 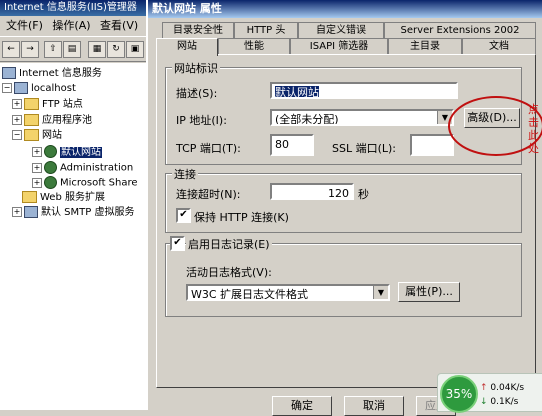 What do you see at coordinates (292, 145) in the screenshot?
I see `tcp-port-input: 80` at bounding box center [292, 145].